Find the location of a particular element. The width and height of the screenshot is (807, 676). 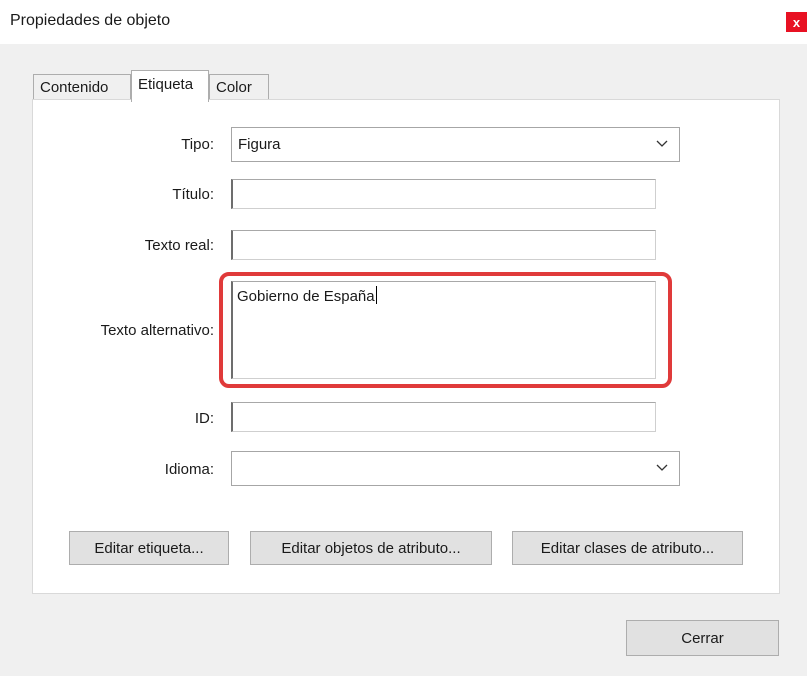

tab-etiqueta: Etiqueta is located at coordinates (170, 86).